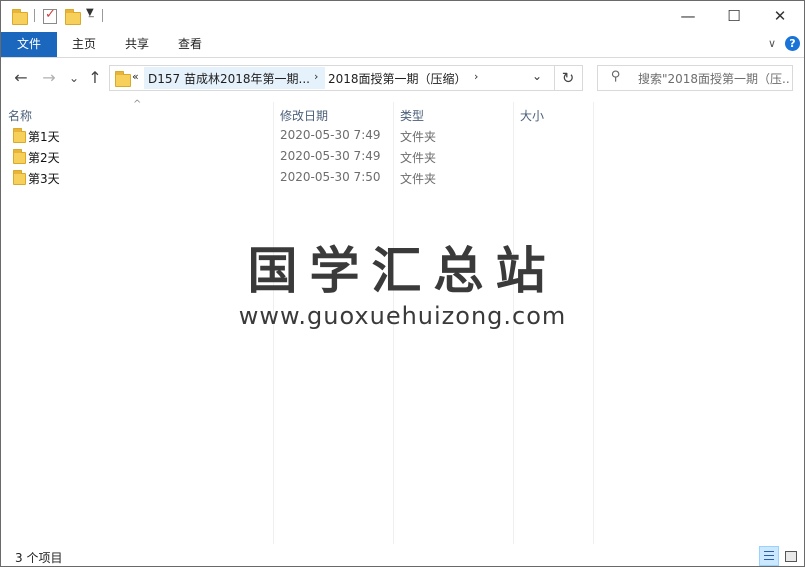 This screenshot has height=567, width=805. I want to click on breadcrumb-overflow: «, so click(135, 76).